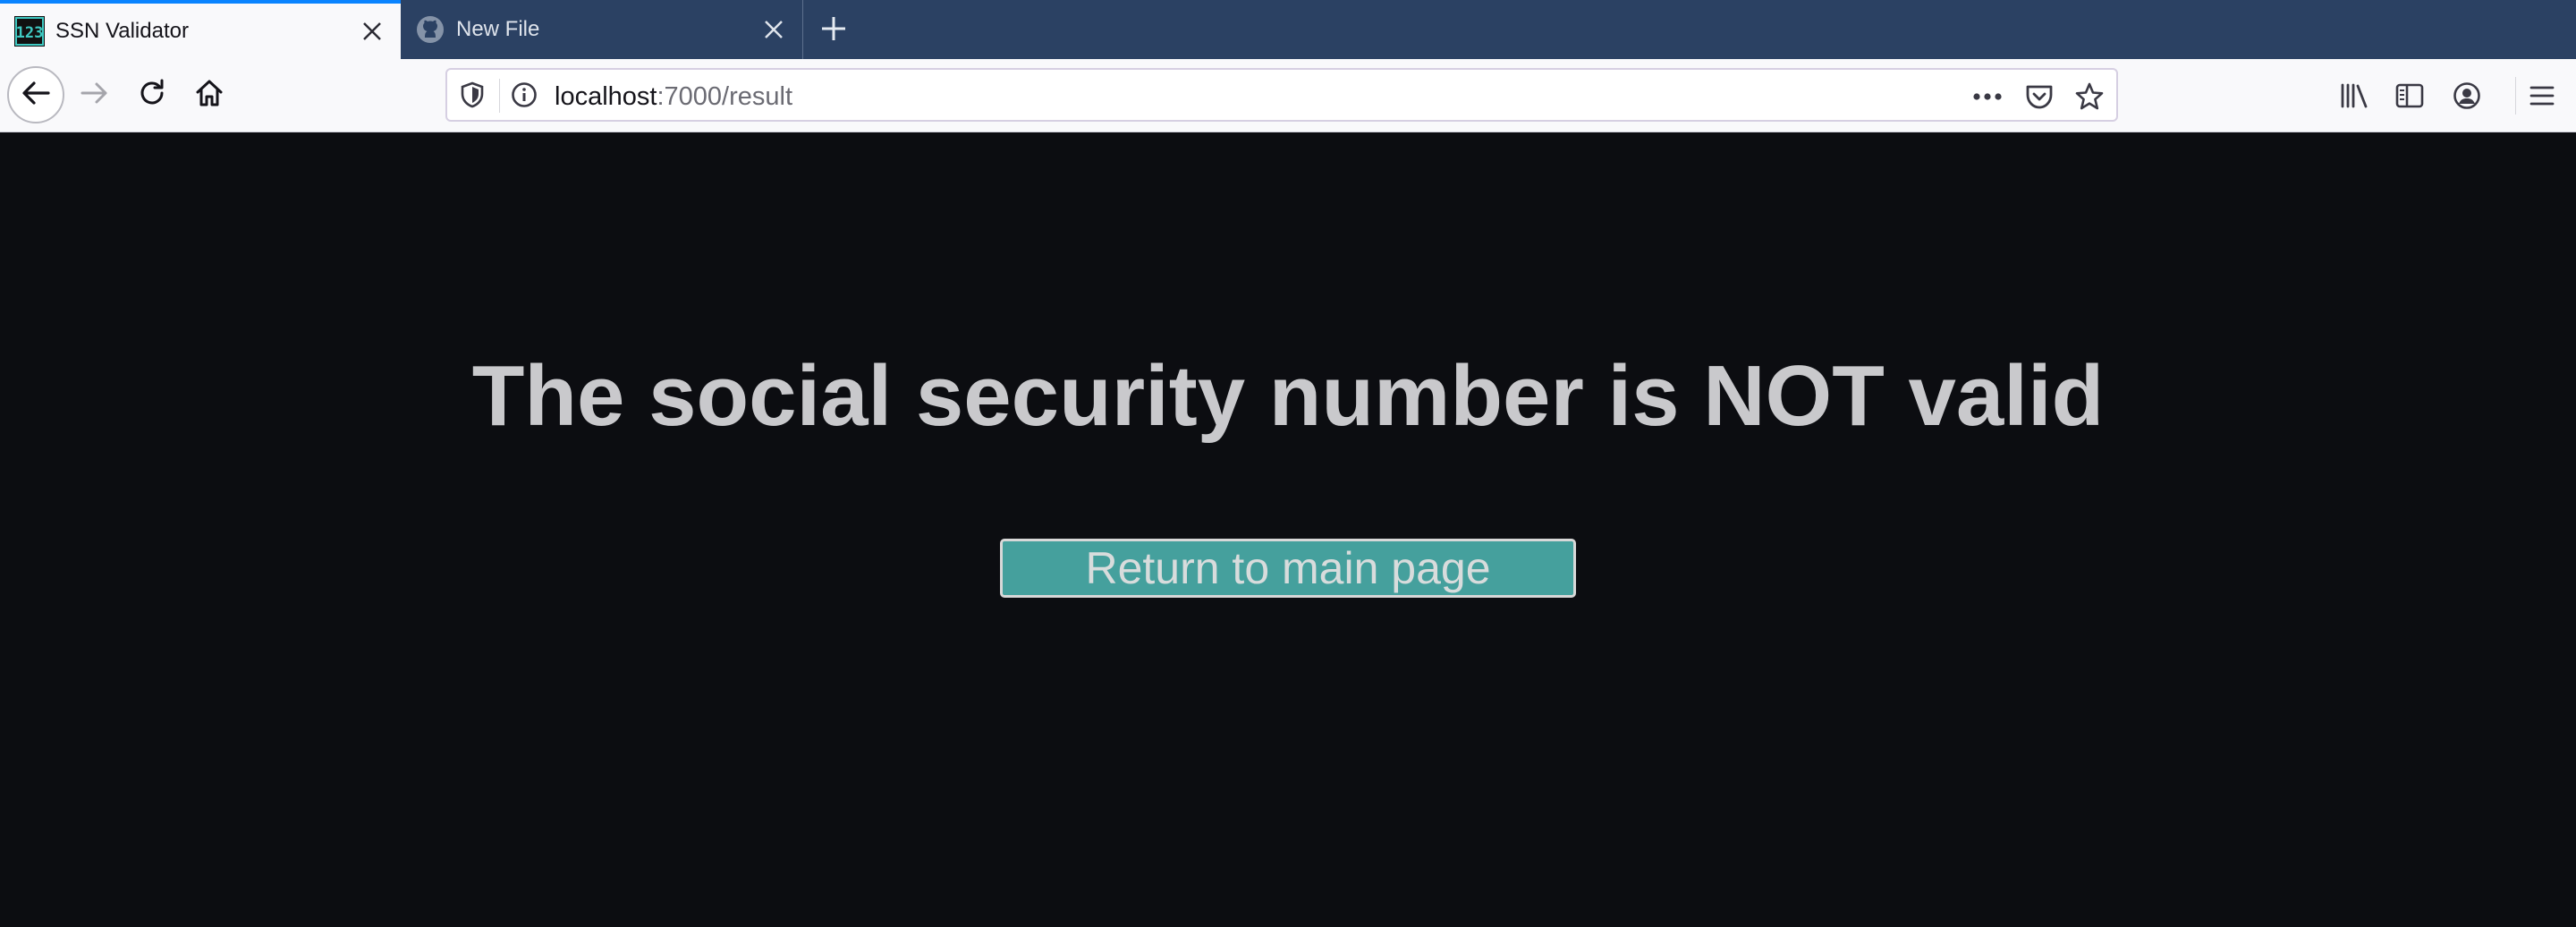  Describe the element at coordinates (499, 96) in the screenshot. I see `url-divider` at that location.